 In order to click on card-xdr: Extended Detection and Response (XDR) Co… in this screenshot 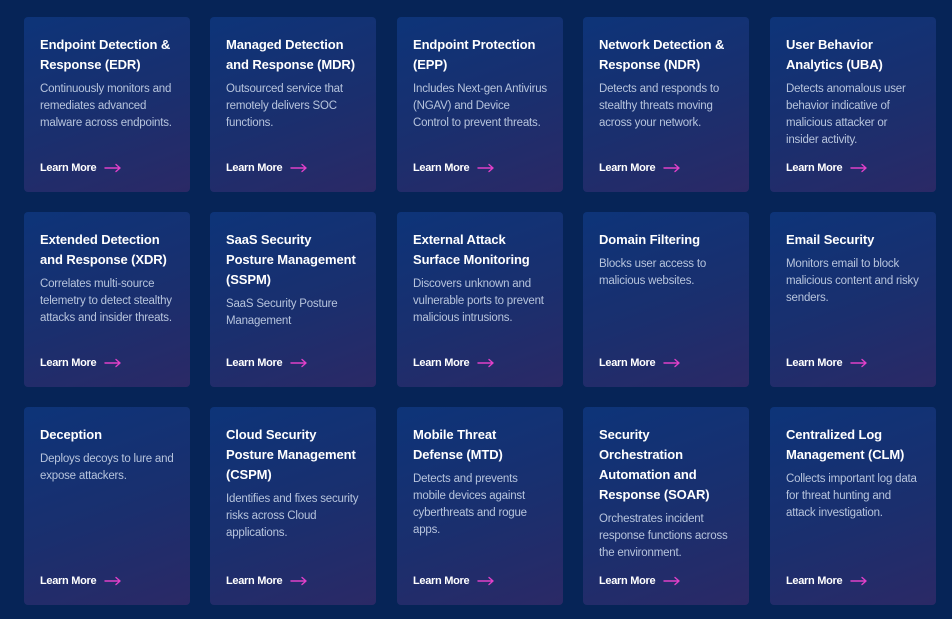, I will do `click(107, 299)`.